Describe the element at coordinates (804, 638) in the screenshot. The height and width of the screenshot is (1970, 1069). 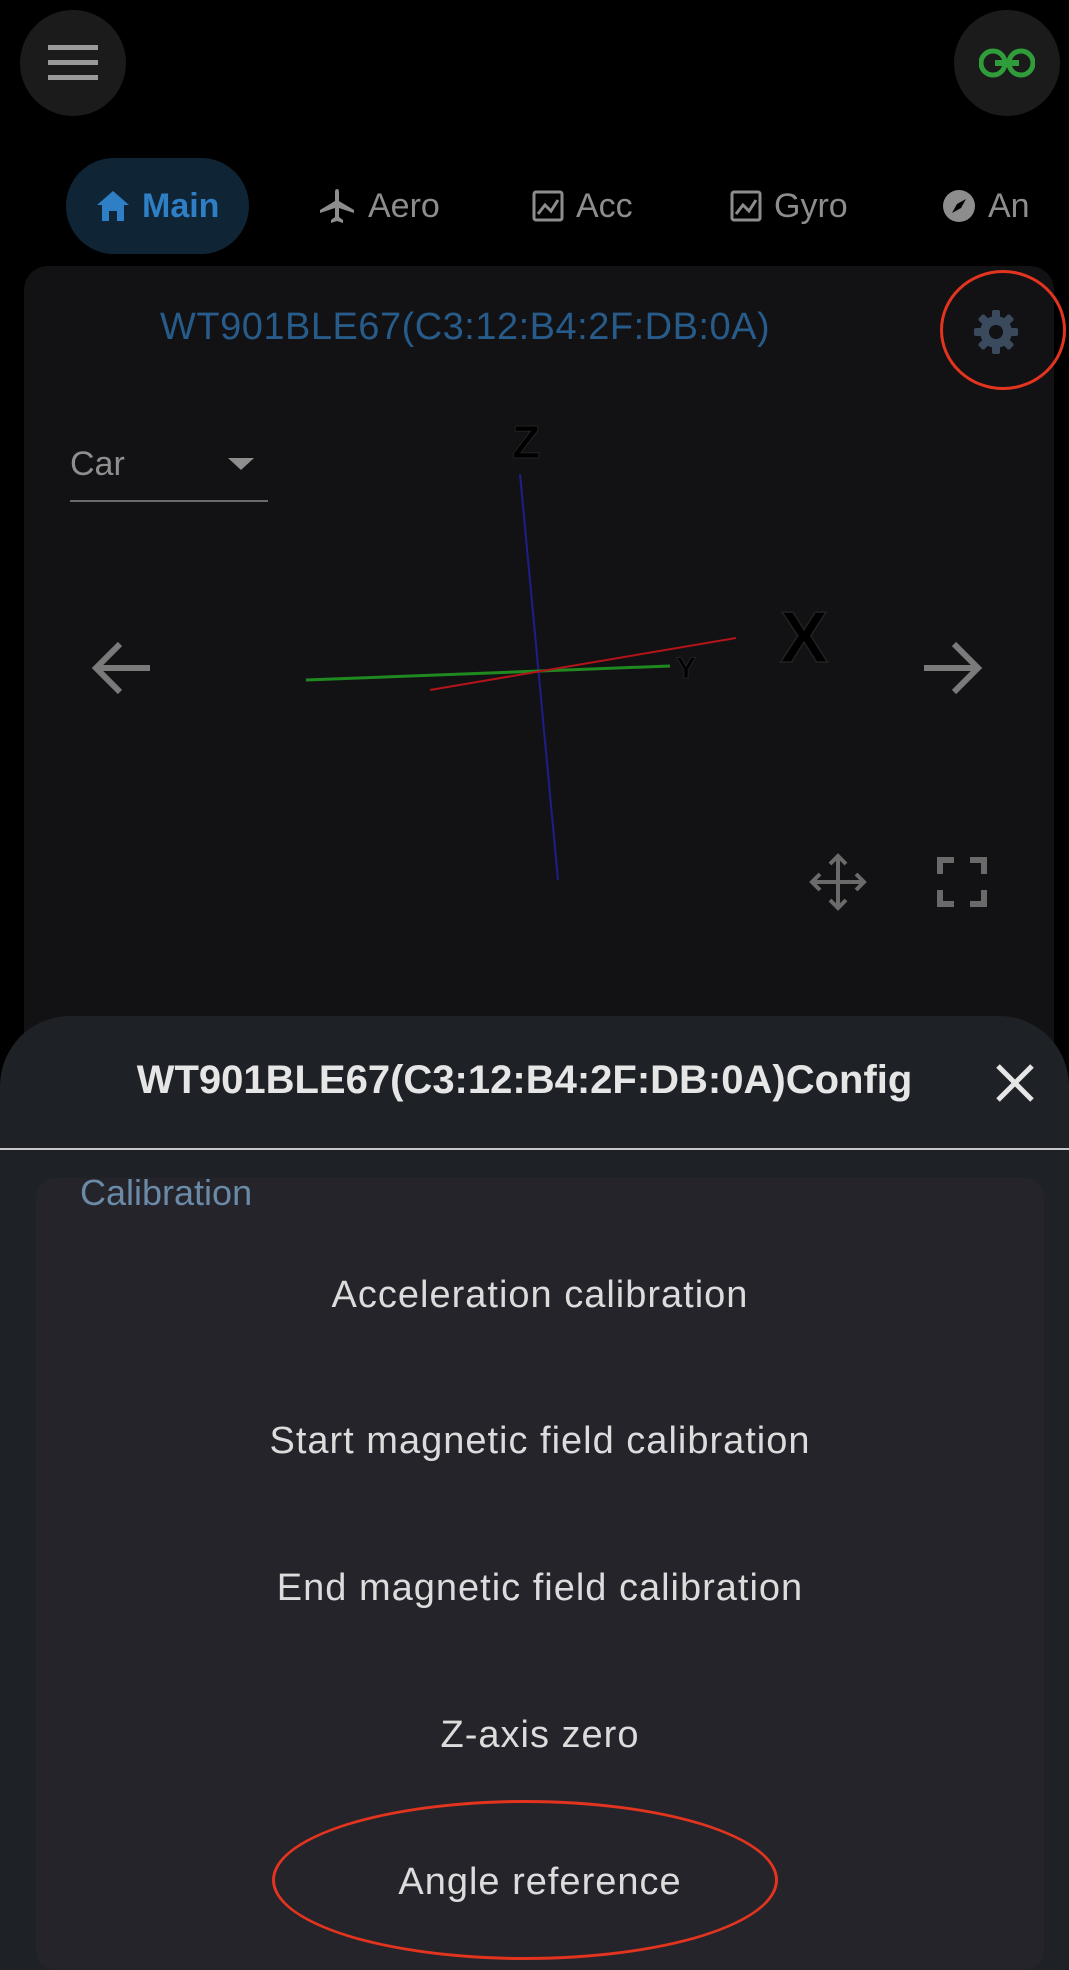
I see `x-axis-label: X` at that location.